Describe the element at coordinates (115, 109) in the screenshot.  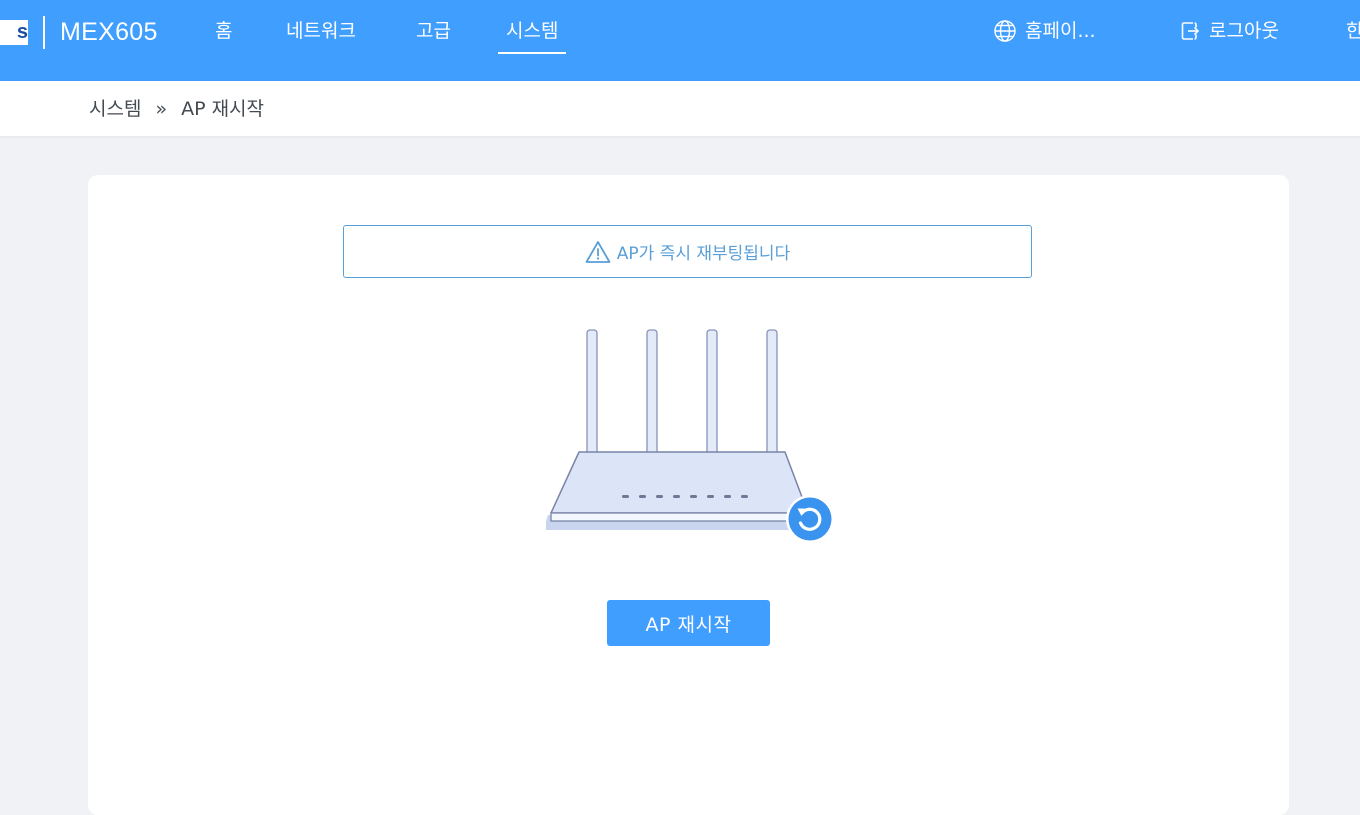
I see `breadcrumb-parent: 시스템` at that location.